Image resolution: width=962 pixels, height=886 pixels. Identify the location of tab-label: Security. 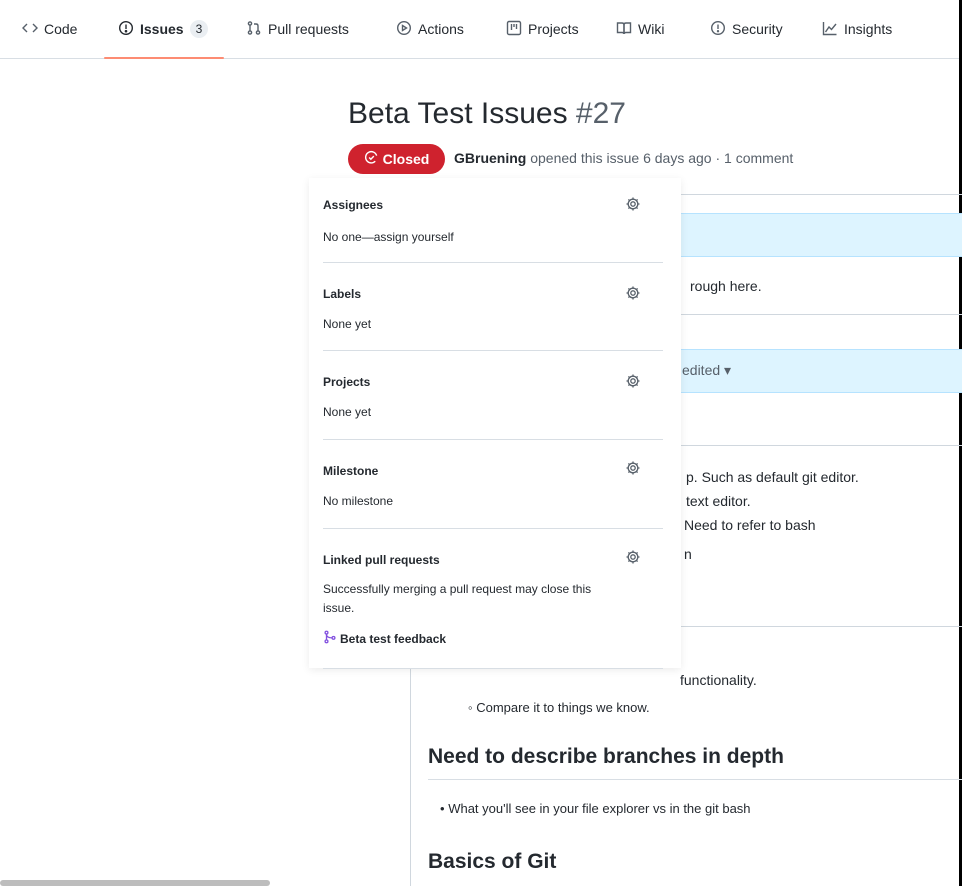
(757, 29).